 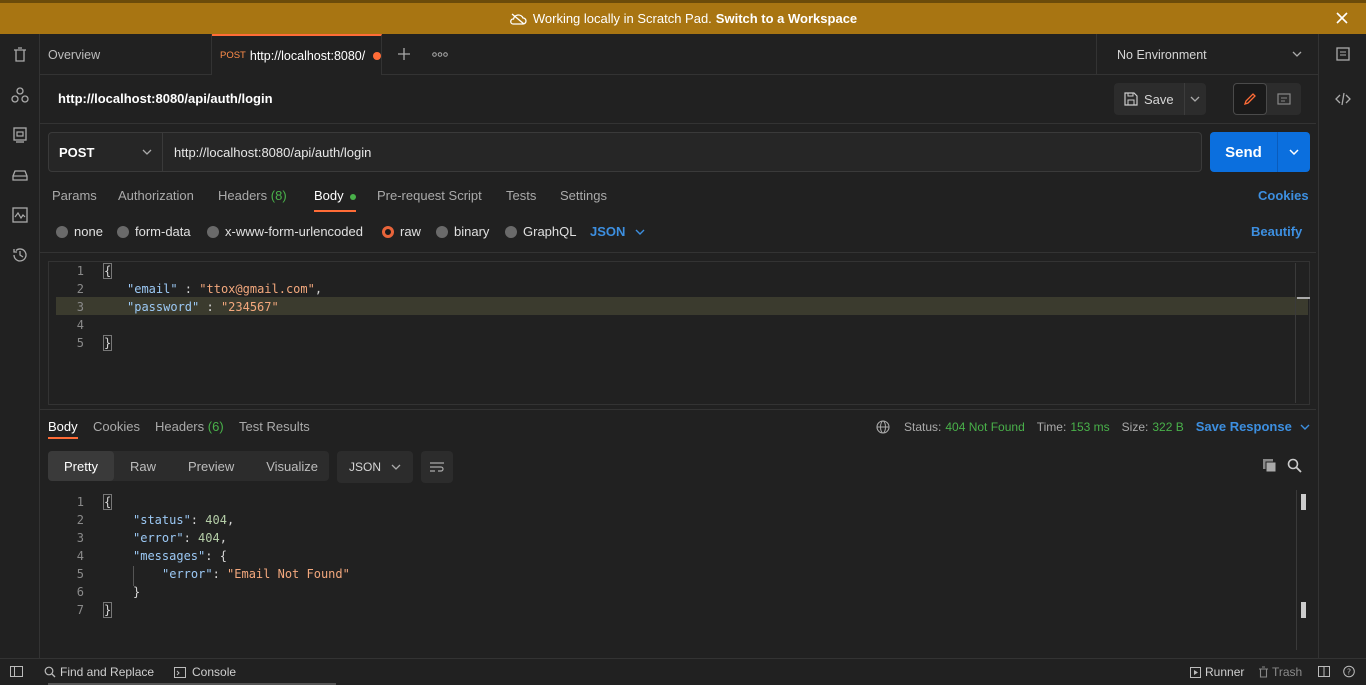 I want to click on radio-raw-label: raw, so click(x=410, y=231).